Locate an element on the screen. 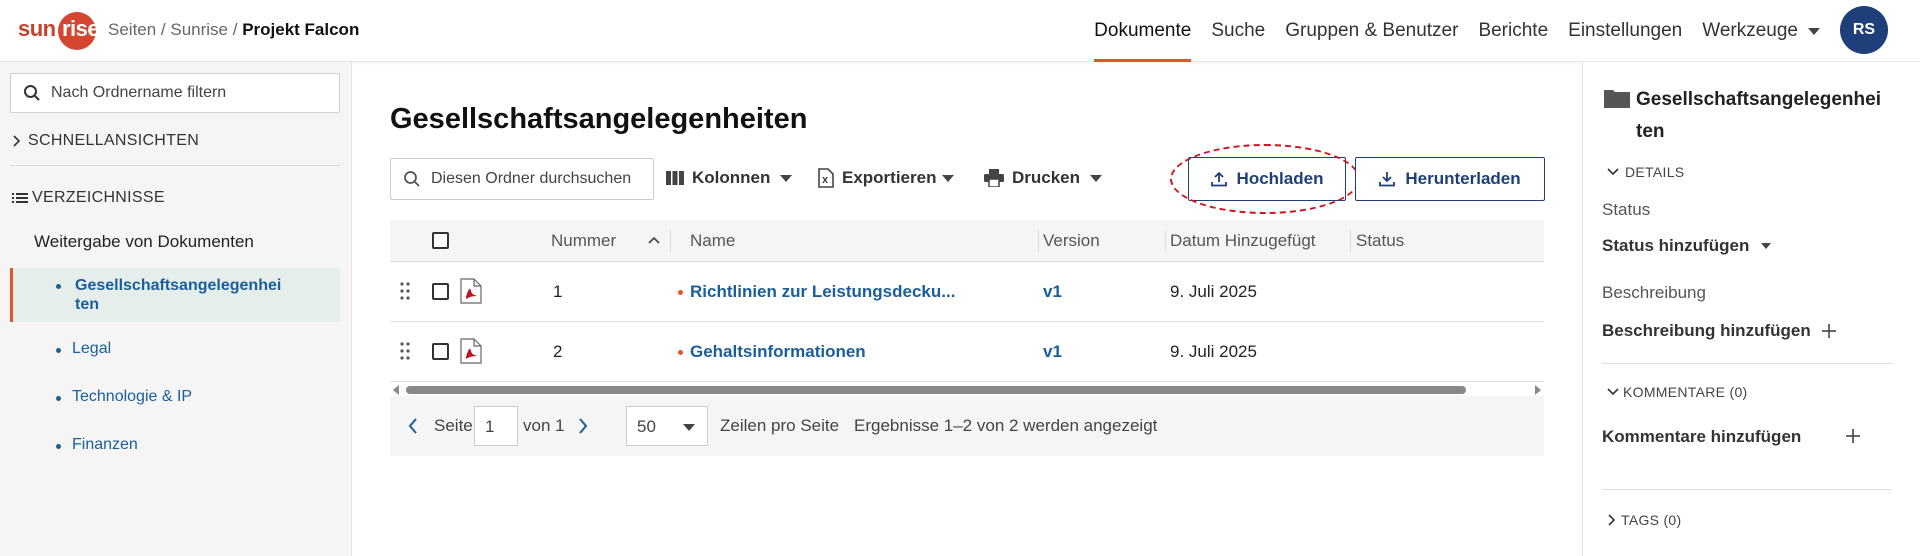  scroll-right-icon is located at coordinates (1538, 390).